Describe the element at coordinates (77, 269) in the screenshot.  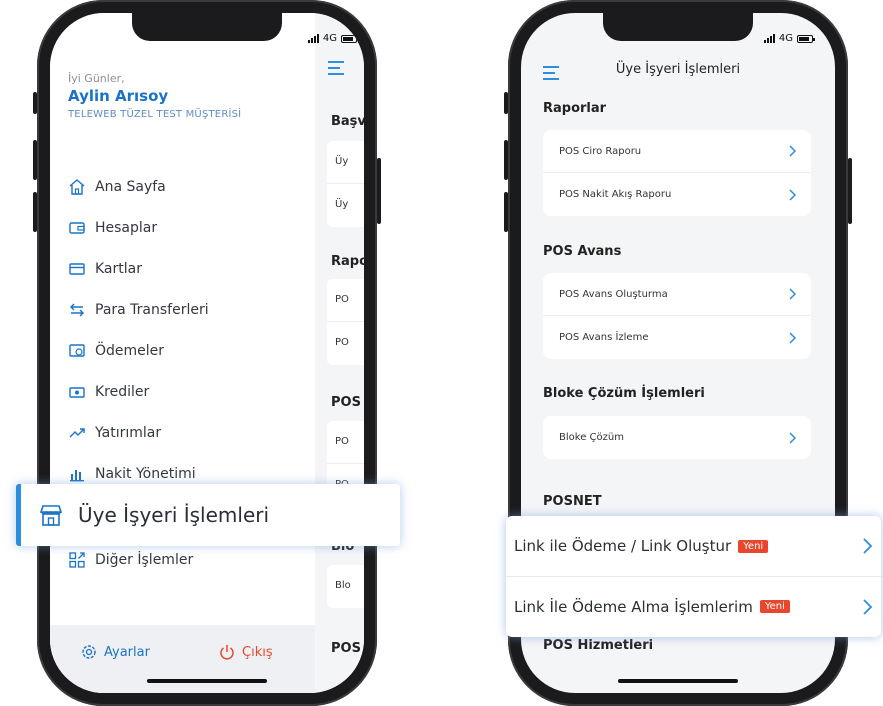
I see `card-icon` at that location.